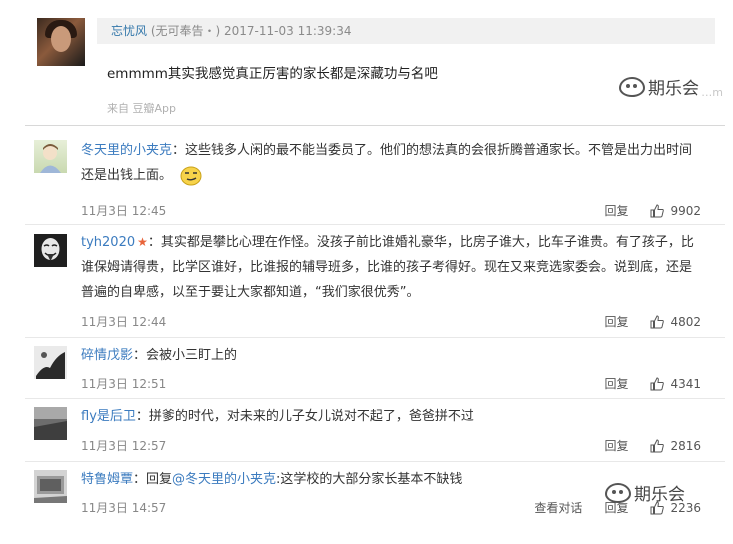  What do you see at coordinates (185, 355) in the screenshot?
I see `comment-text-line: ：会被小三盯上的` at bounding box center [185, 355].